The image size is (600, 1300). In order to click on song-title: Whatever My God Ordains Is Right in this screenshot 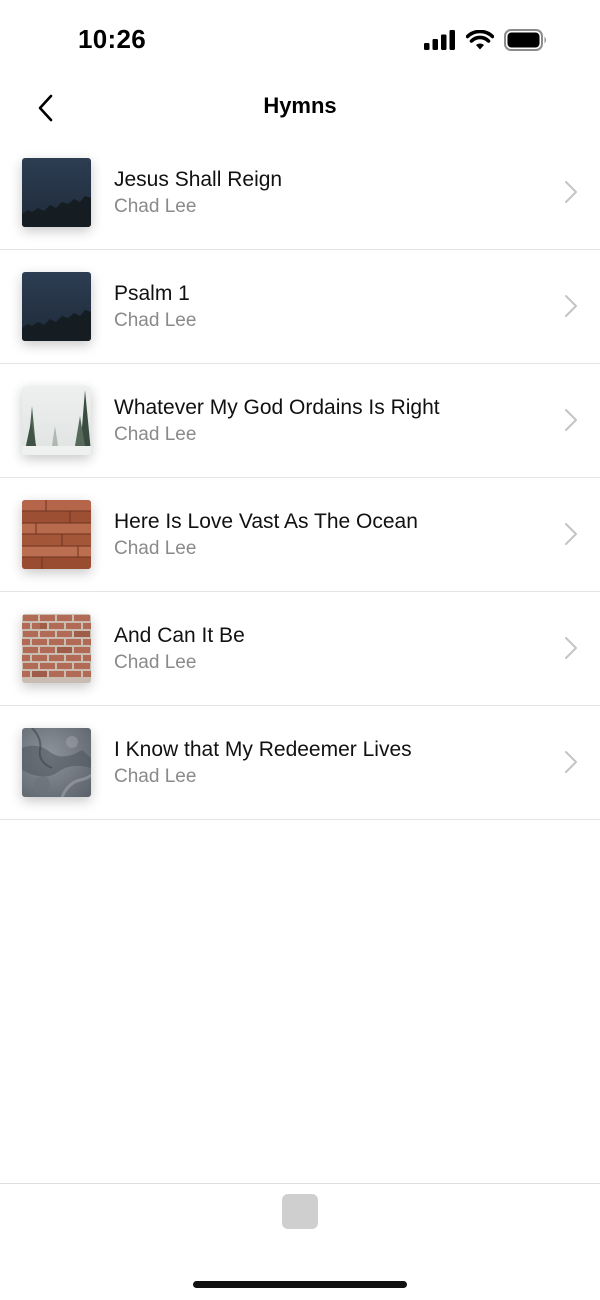, I will do `click(277, 407)`.